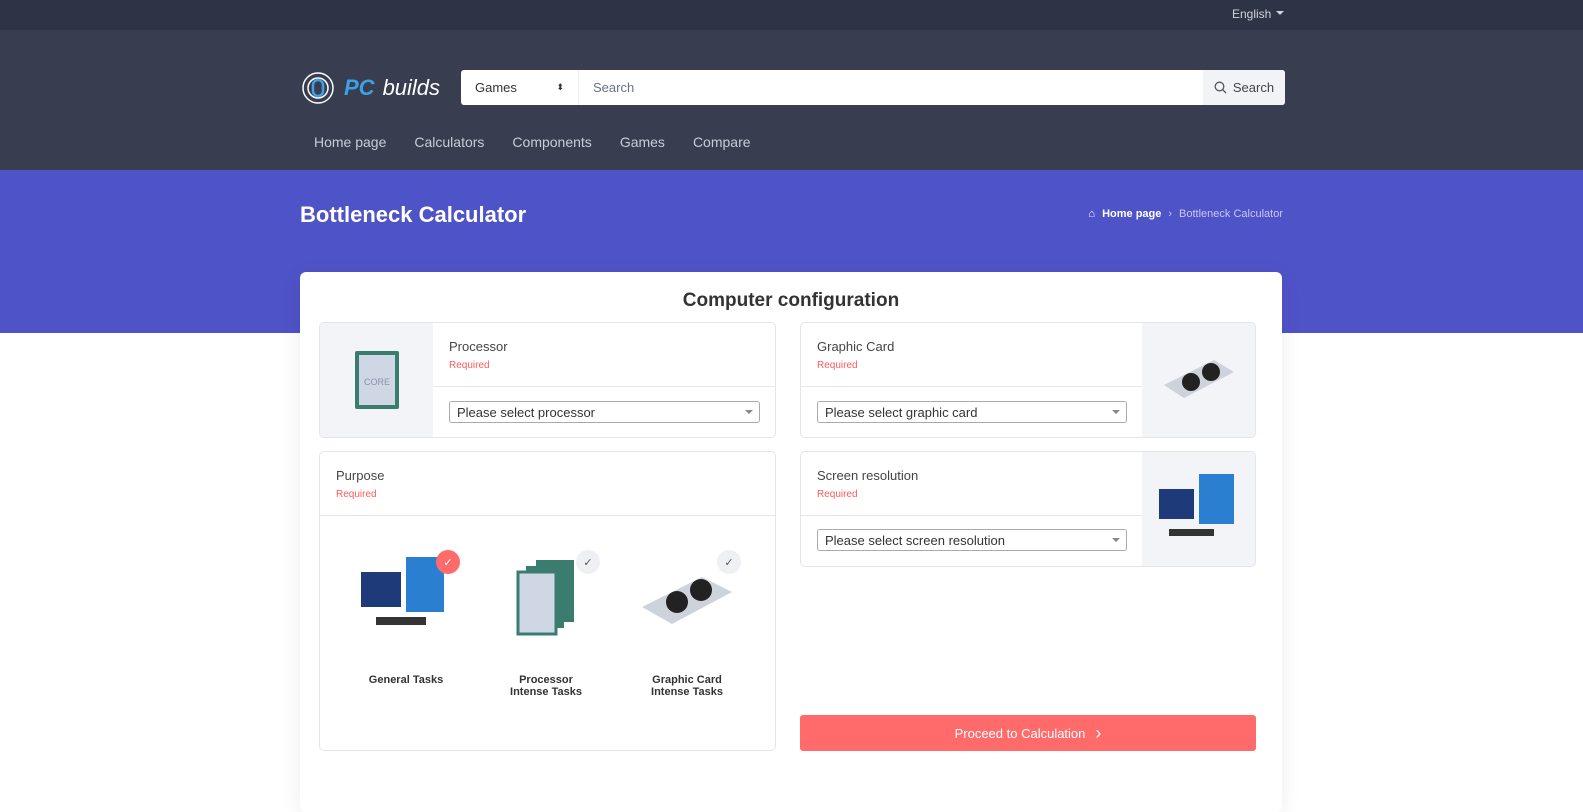 Image resolution: width=1583 pixels, height=812 pixels. I want to click on breadcrumb-current: Bottleneck Calculator, so click(1231, 214).